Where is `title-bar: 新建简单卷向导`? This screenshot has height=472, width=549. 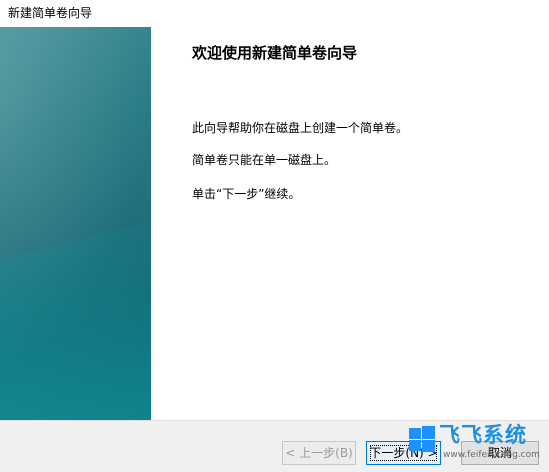 title-bar: 新建简单卷向导 is located at coordinates (274, 13).